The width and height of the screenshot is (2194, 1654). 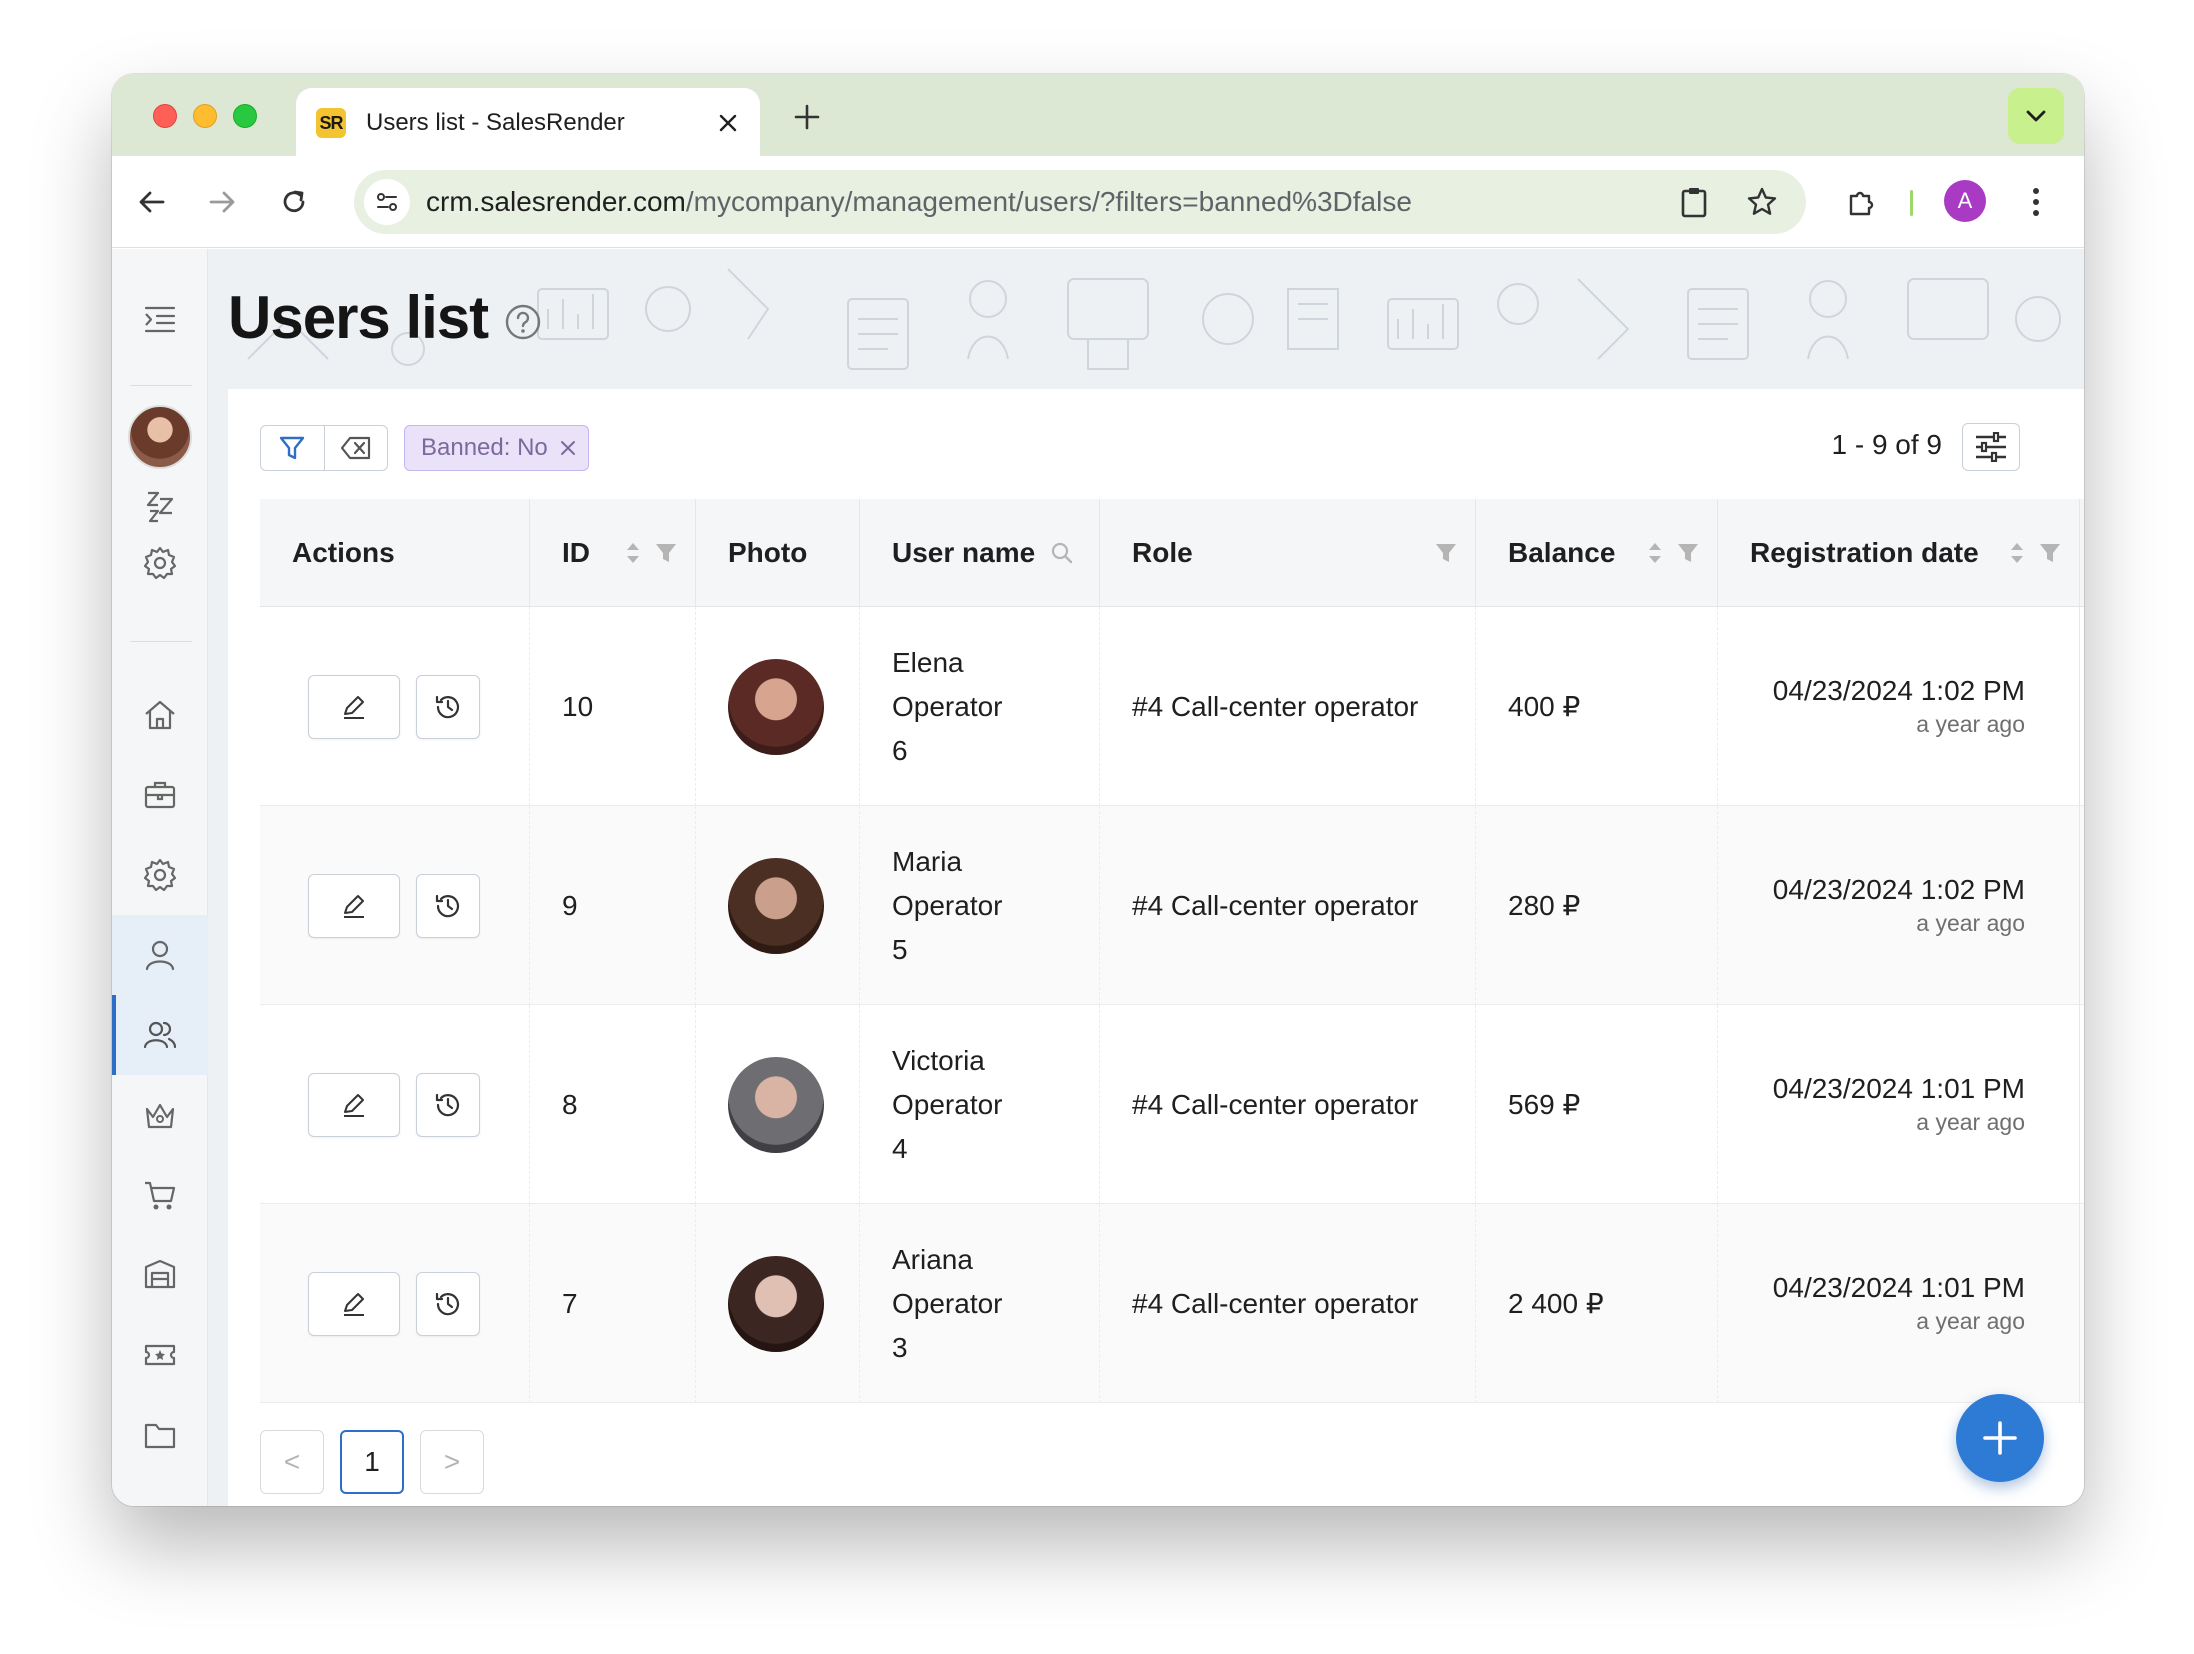 What do you see at coordinates (160, 1355) in the screenshot?
I see `sidebar-item-ticket` at bounding box center [160, 1355].